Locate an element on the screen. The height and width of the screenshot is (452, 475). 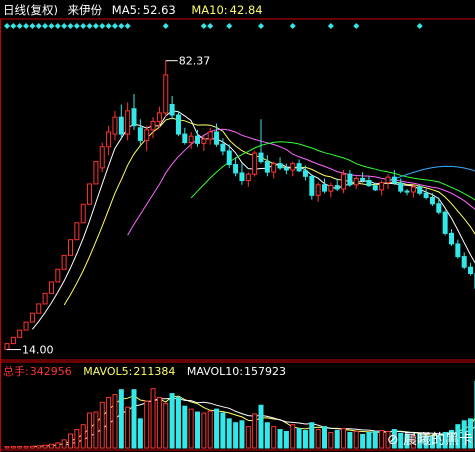
total-volume-label: 总手: is located at coordinates (16, 371).